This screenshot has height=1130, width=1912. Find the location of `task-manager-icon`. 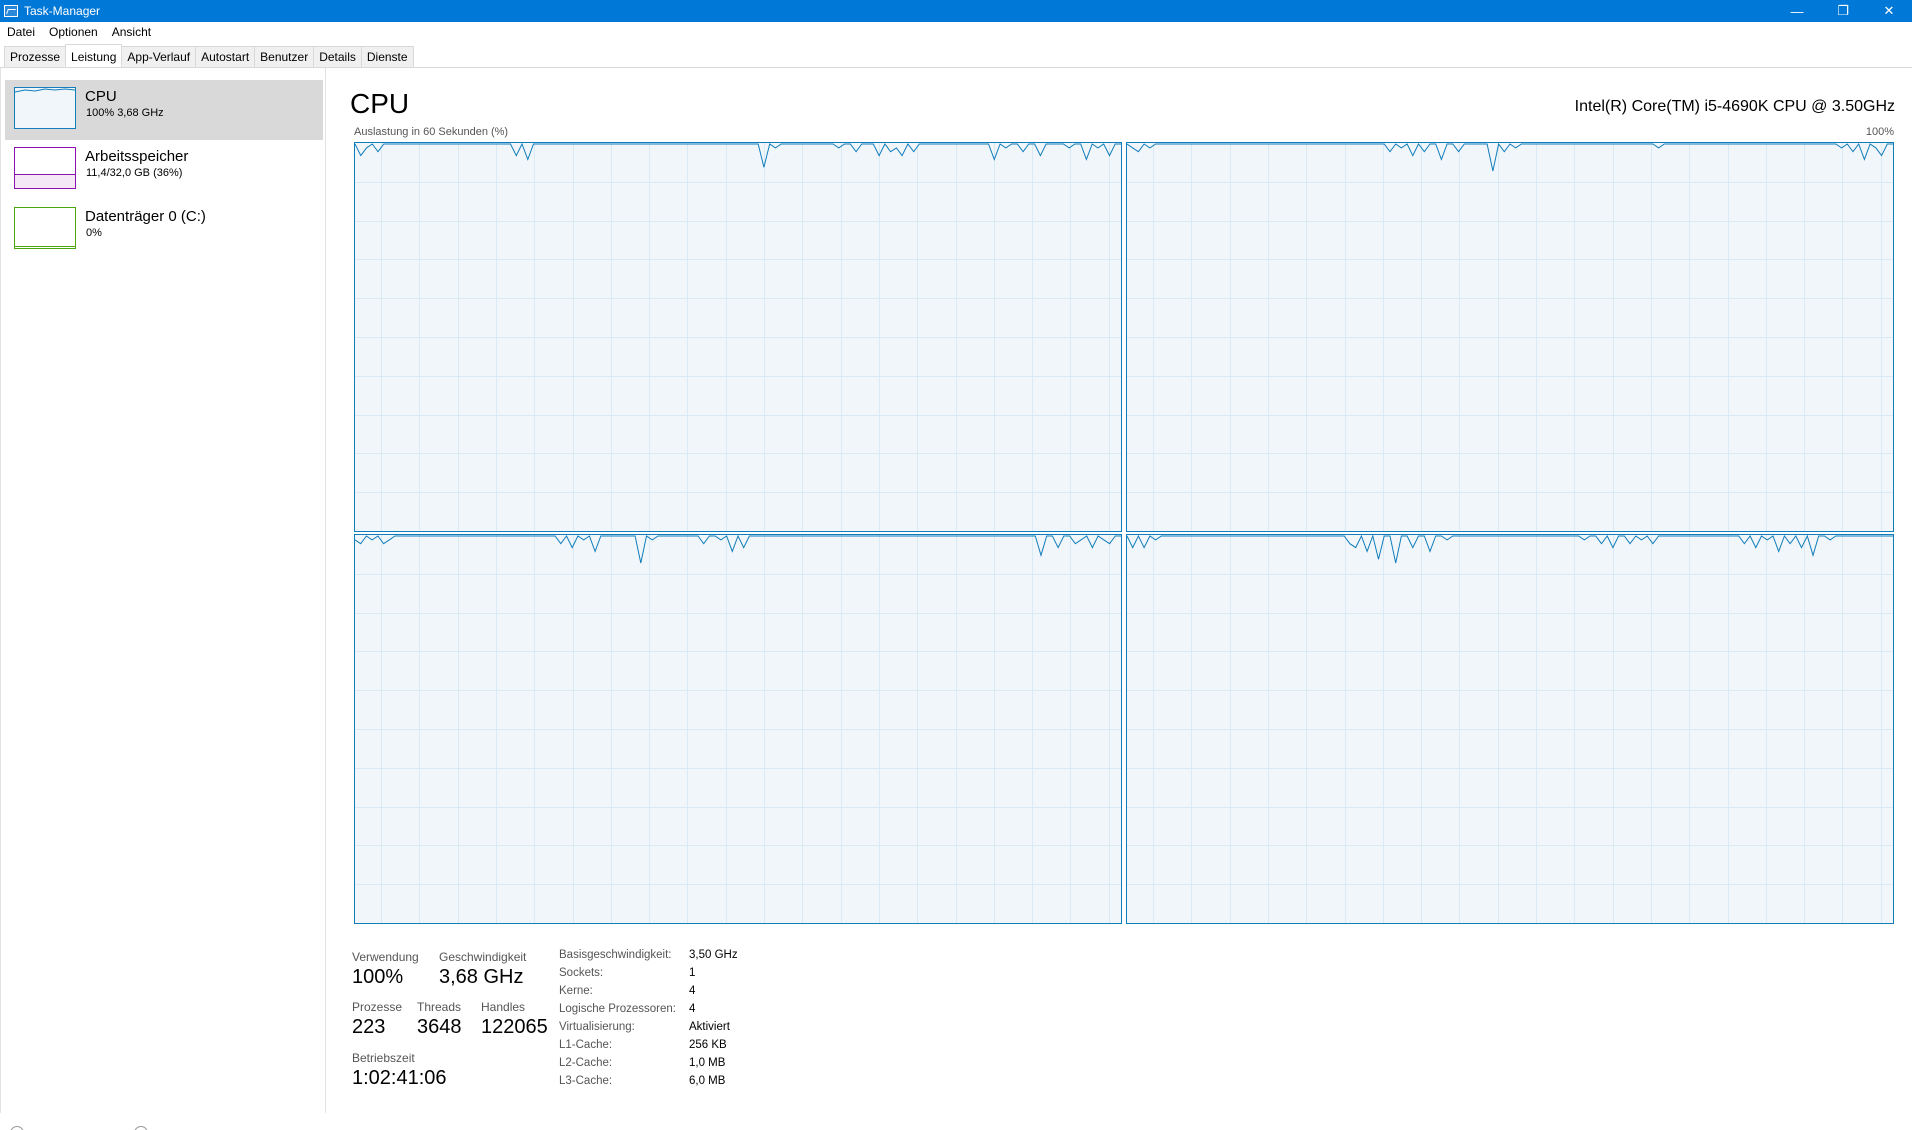

task-manager-icon is located at coordinates (11, 11).